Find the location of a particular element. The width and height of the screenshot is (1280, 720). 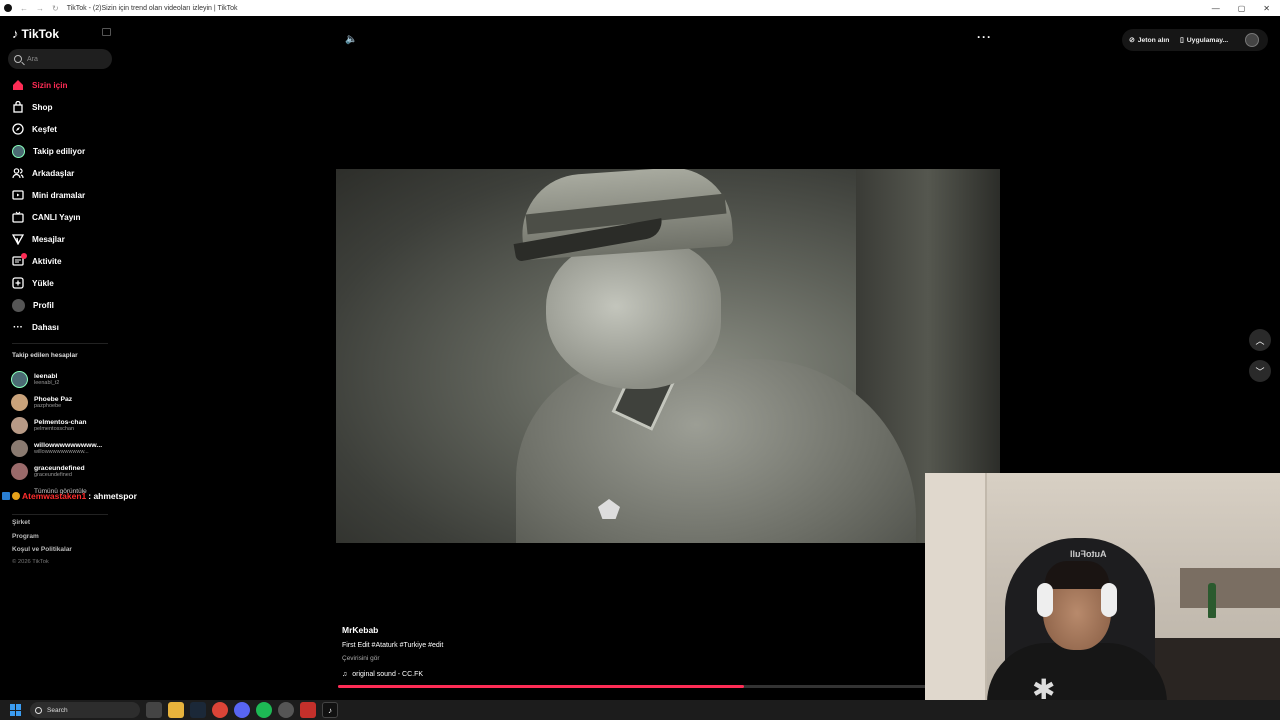

nav-label: Sizin için is located at coordinates (50, 85).